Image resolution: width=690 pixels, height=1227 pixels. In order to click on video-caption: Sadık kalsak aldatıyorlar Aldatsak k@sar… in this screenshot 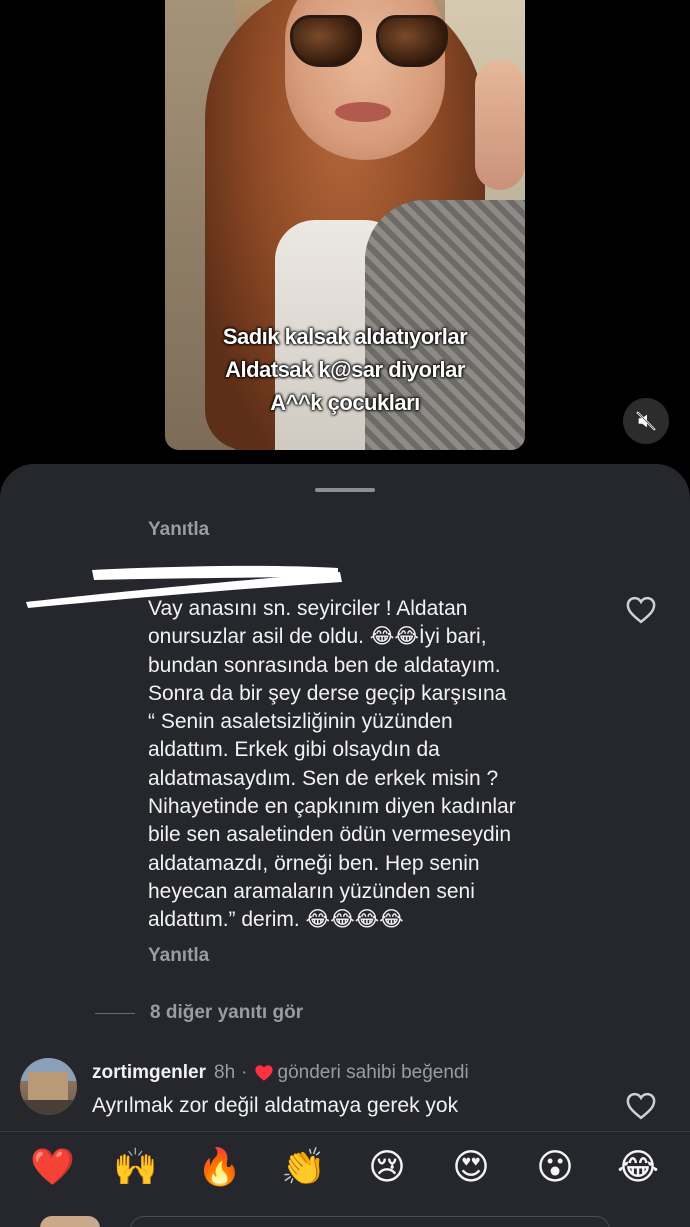, I will do `click(345, 369)`.